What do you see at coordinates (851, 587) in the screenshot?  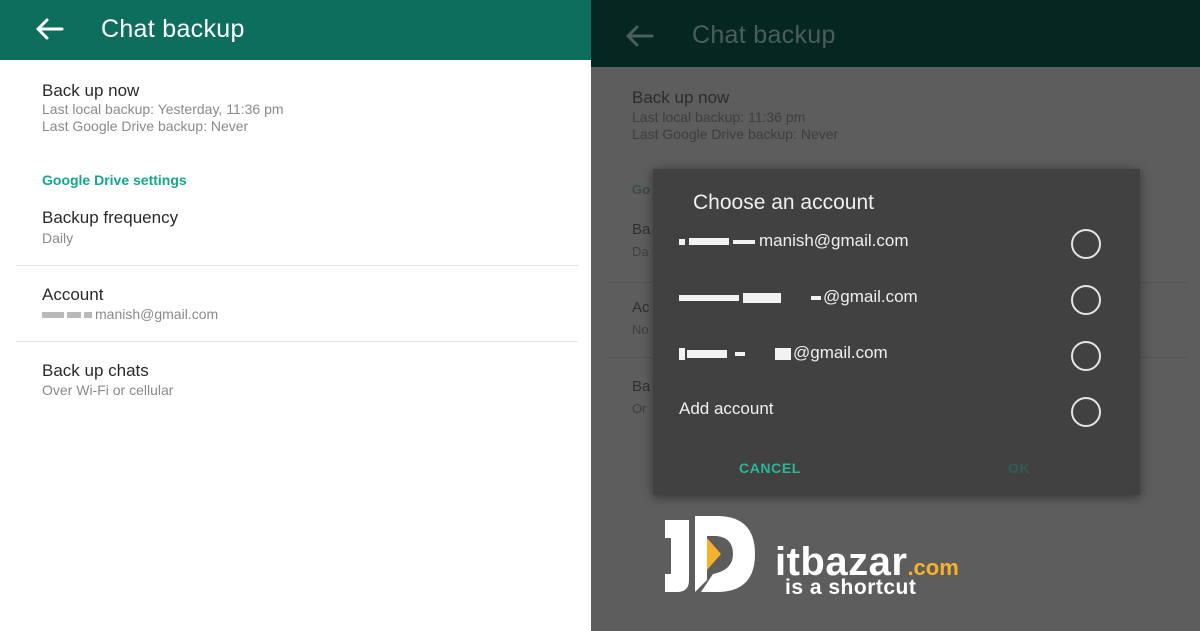 I see `logo-tagline: is a shortcut` at bounding box center [851, 587].